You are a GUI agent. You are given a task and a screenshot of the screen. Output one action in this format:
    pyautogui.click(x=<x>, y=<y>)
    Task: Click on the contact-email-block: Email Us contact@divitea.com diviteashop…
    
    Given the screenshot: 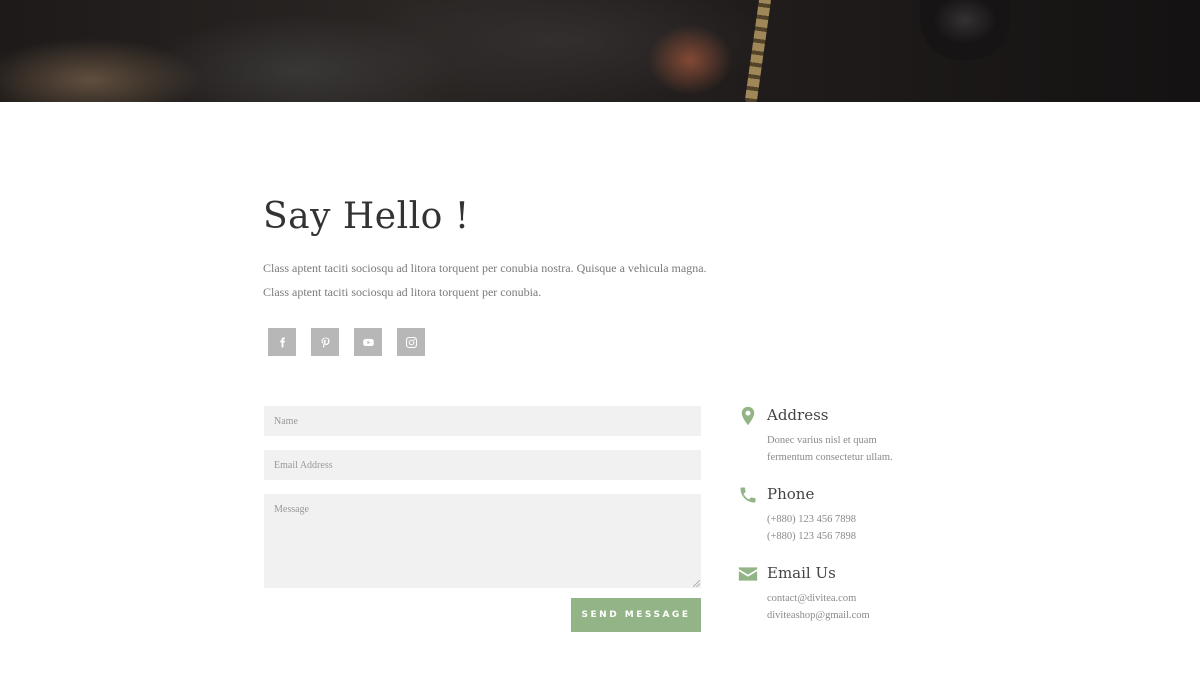 What is the action you would take?
    pyautogui.click(x=848, y=599)
    